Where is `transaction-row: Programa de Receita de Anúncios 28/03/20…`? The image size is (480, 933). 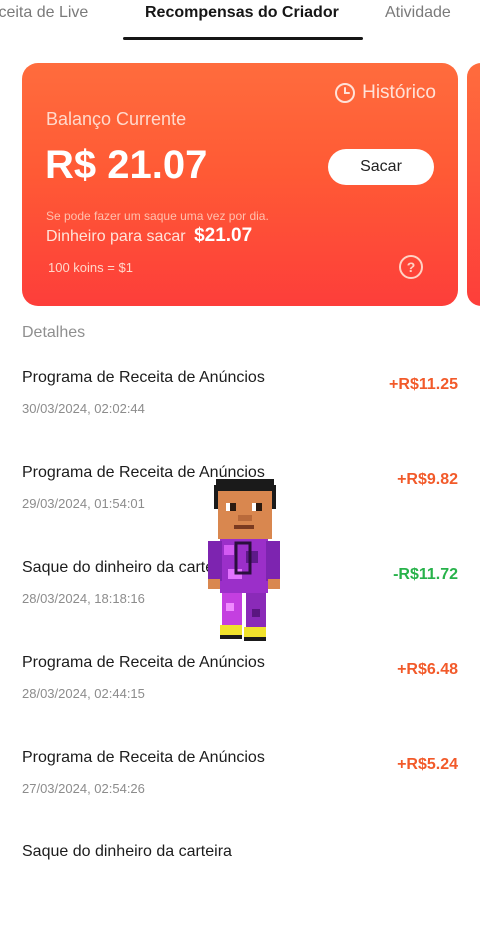
transaction-row: Programa de Receita de Anúncios 28/03/20… is located at coordinates (240, 699).